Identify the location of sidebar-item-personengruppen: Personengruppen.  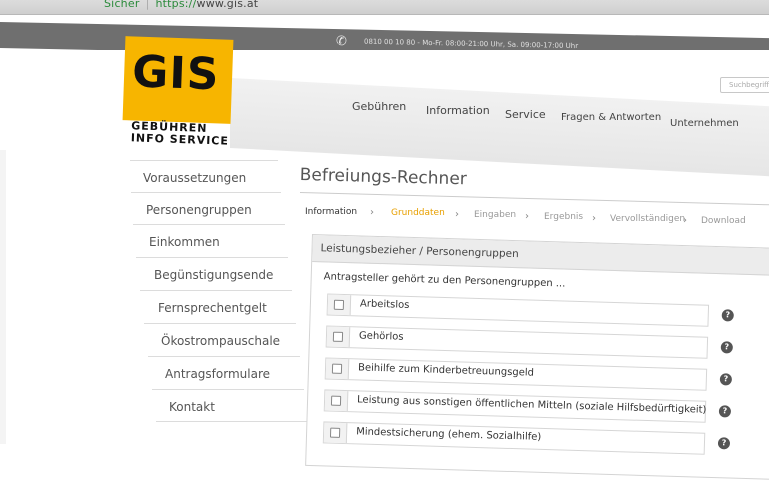
(199, 210).